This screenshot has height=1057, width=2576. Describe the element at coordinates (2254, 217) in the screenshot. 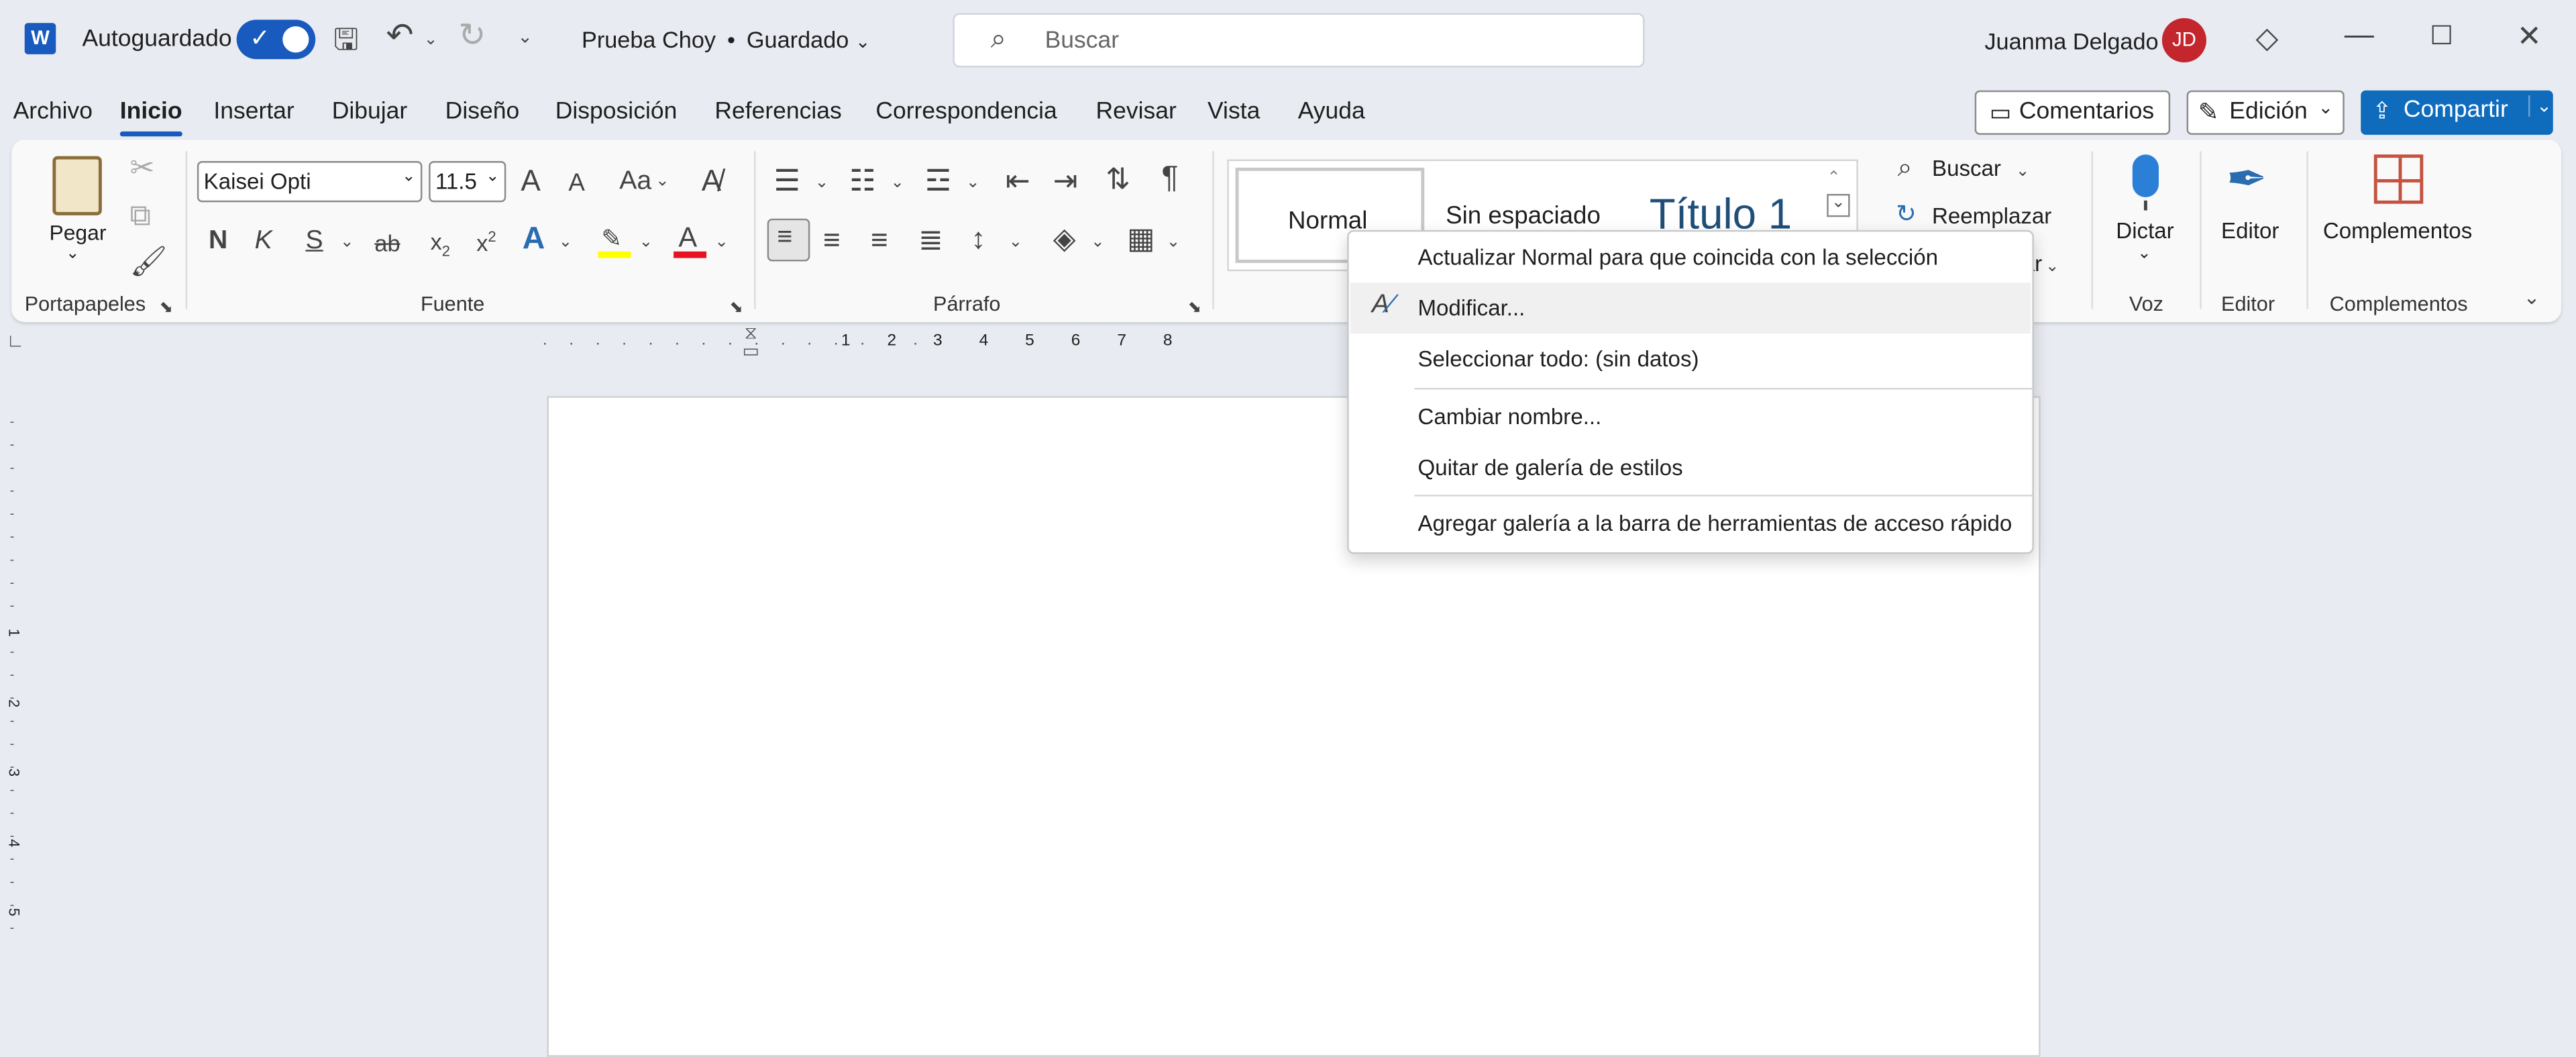

I see `editor-button: ✒ Editor` at that location.